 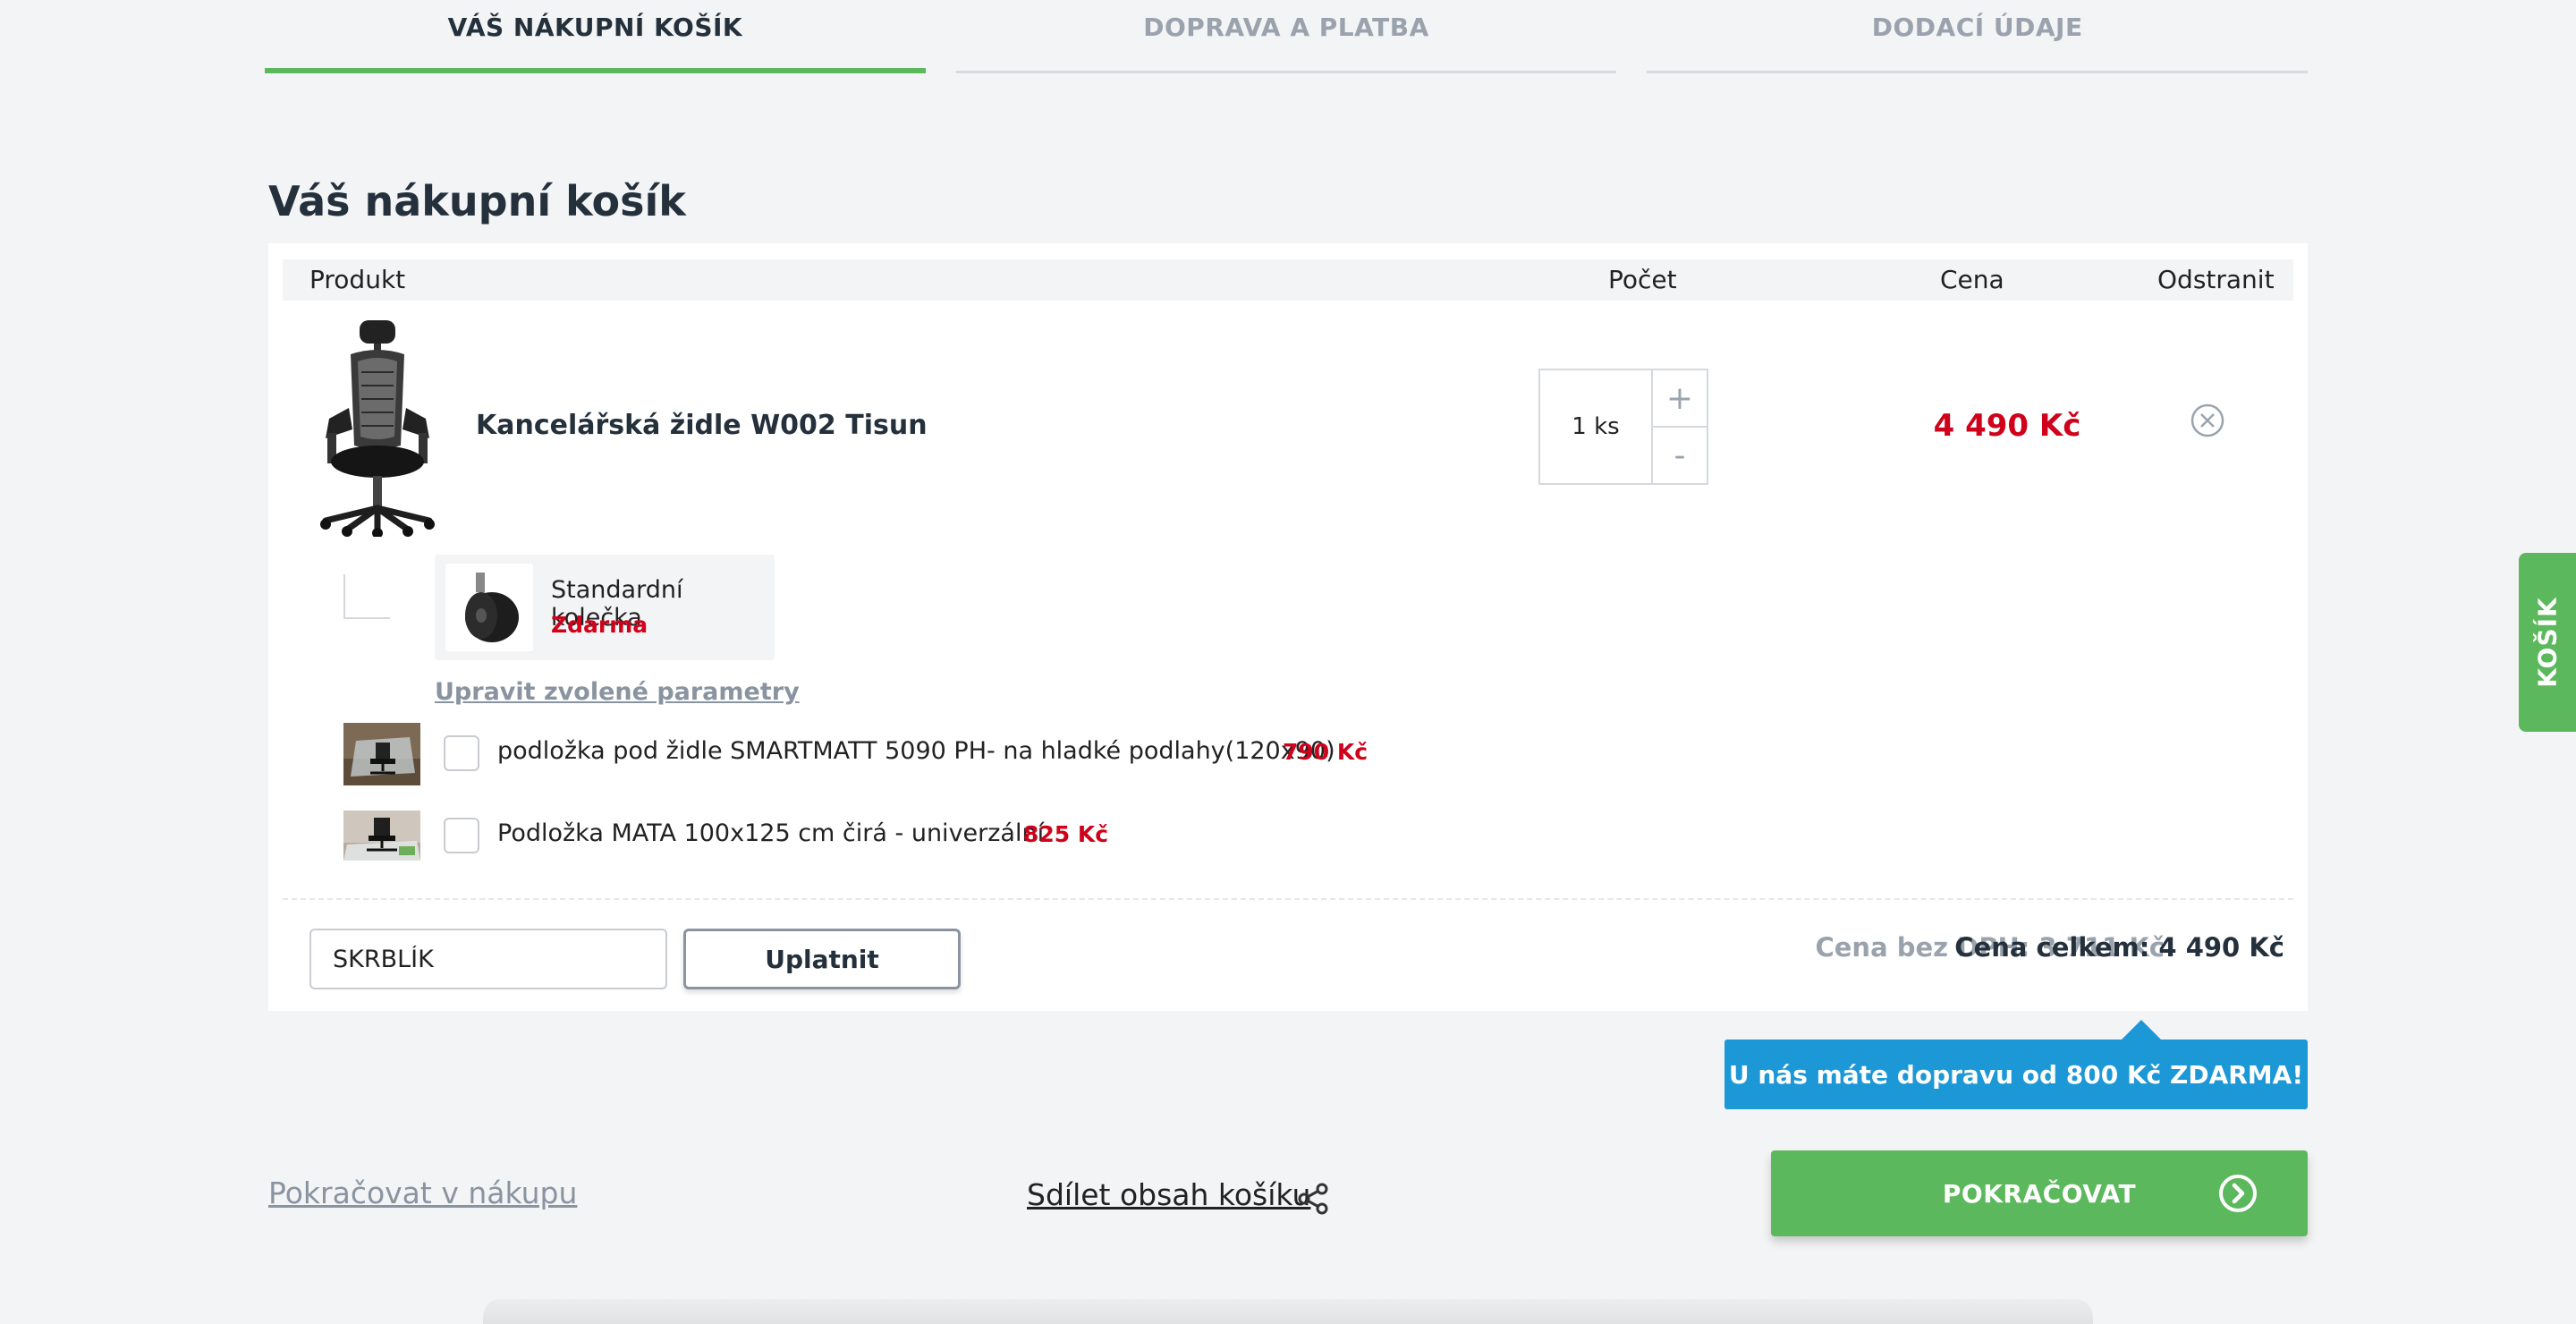 What do you see at coordinates (1680, 399) in the screenshot?
I see `quantity-plus-button: +` at bounding box center [1680, 399].